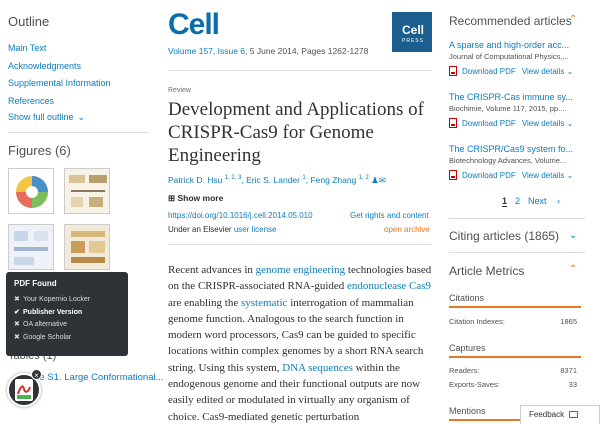  What do you see at coordinates (41, 117) in the screenshot?
I see `show-full-outline-label: Show full outline` at bounding box center [41, 117].